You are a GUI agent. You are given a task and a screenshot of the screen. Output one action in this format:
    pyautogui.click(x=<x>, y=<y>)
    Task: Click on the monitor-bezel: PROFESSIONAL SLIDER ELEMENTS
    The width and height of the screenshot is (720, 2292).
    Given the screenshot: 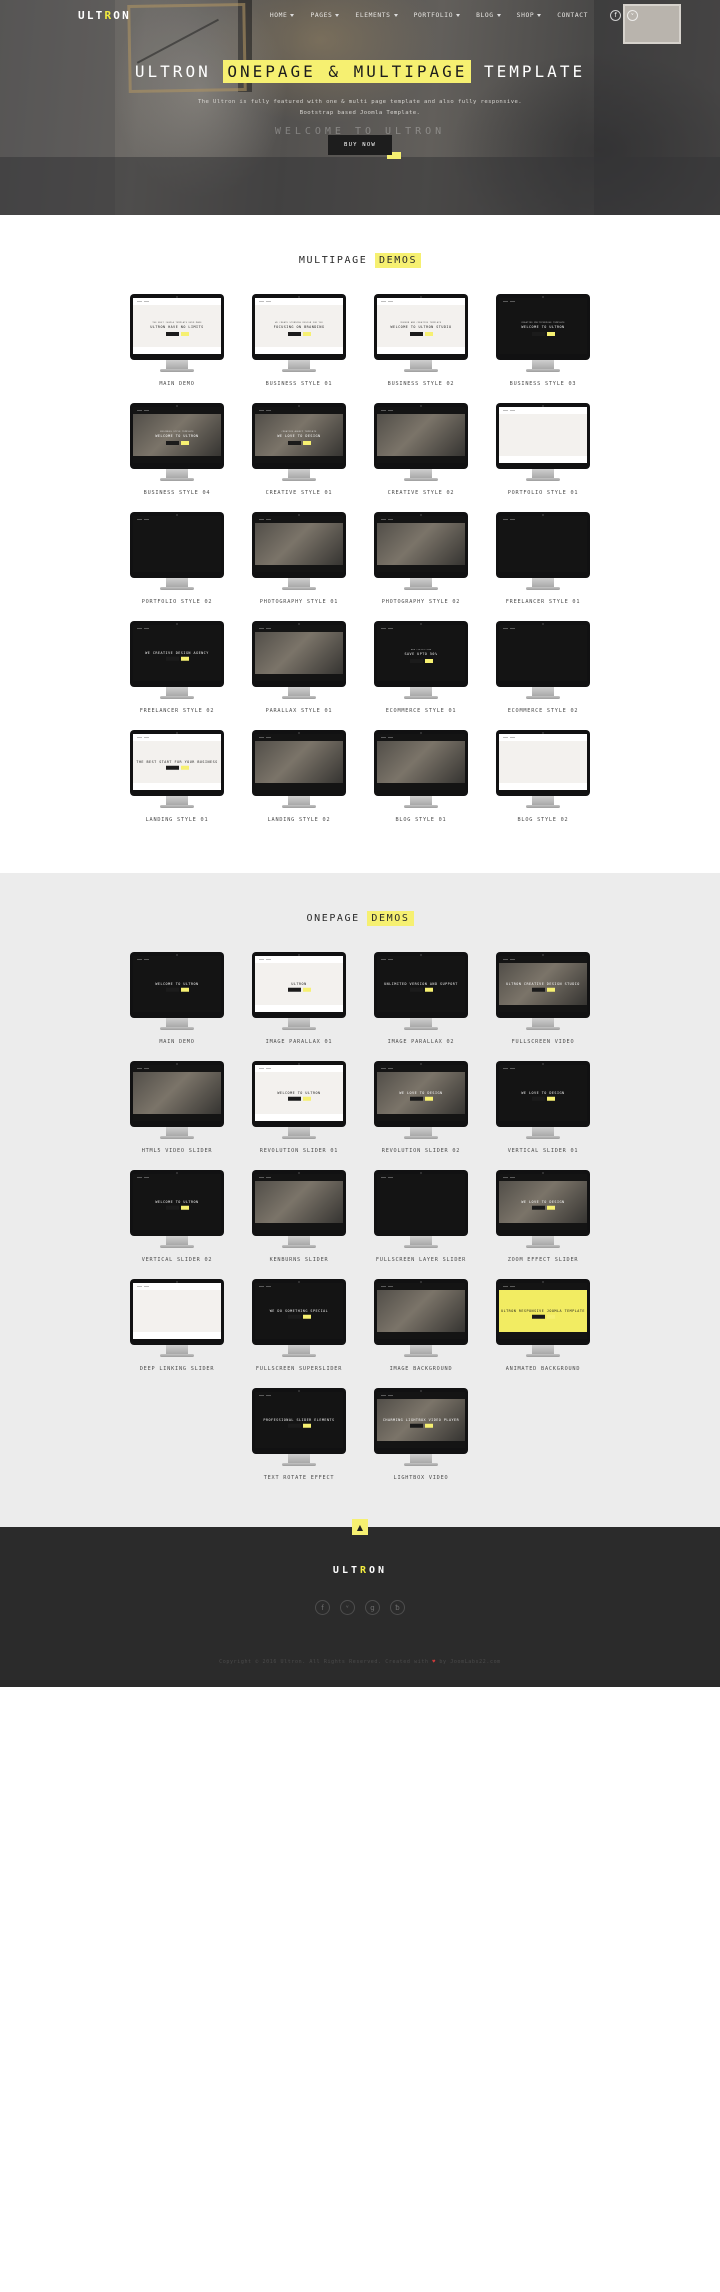 What is the action you would take?
    pyautogui.click(x=299, y=1421)
    